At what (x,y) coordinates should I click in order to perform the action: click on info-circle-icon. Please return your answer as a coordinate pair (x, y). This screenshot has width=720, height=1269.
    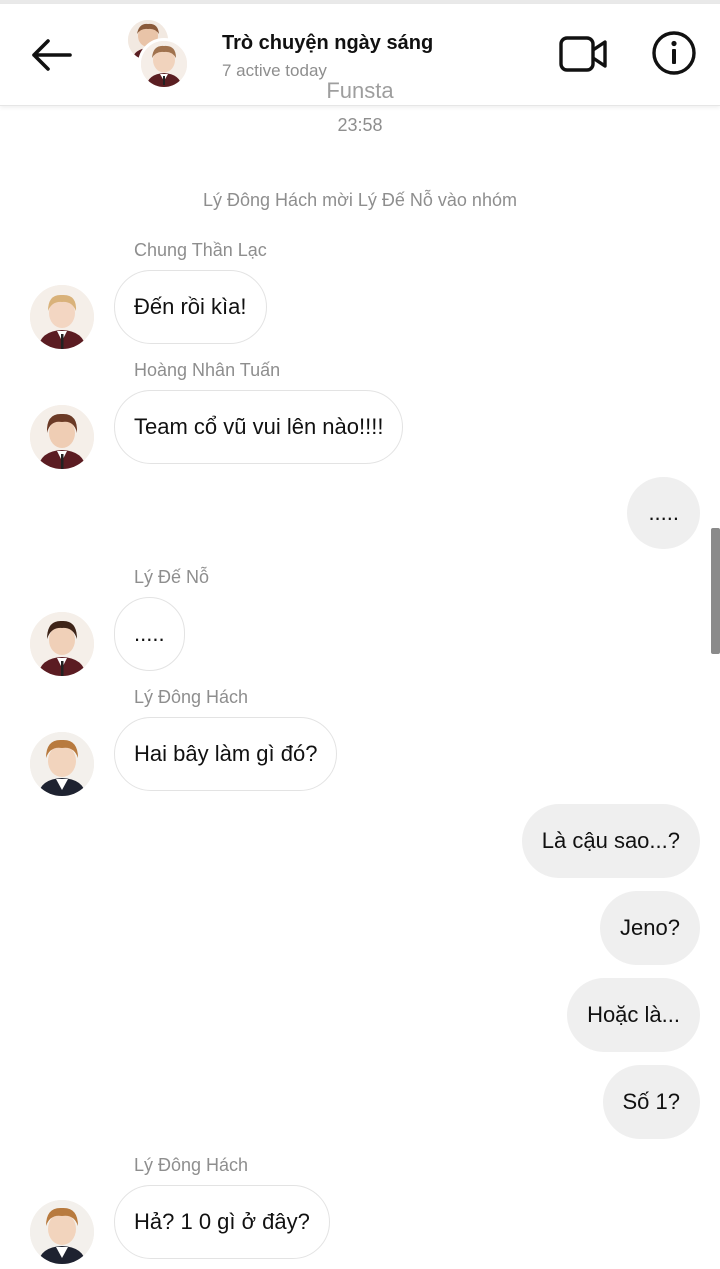
    Looking at the image, I should click on (674, 53).